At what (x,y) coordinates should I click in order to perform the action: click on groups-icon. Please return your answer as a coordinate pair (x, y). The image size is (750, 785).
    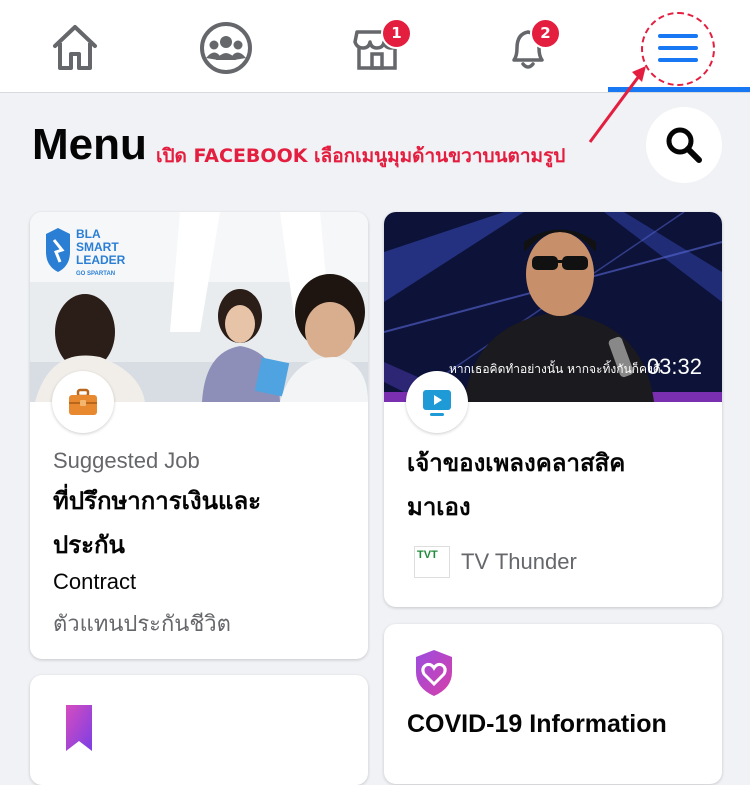
    Looking at the image, I should click on (226, 48).